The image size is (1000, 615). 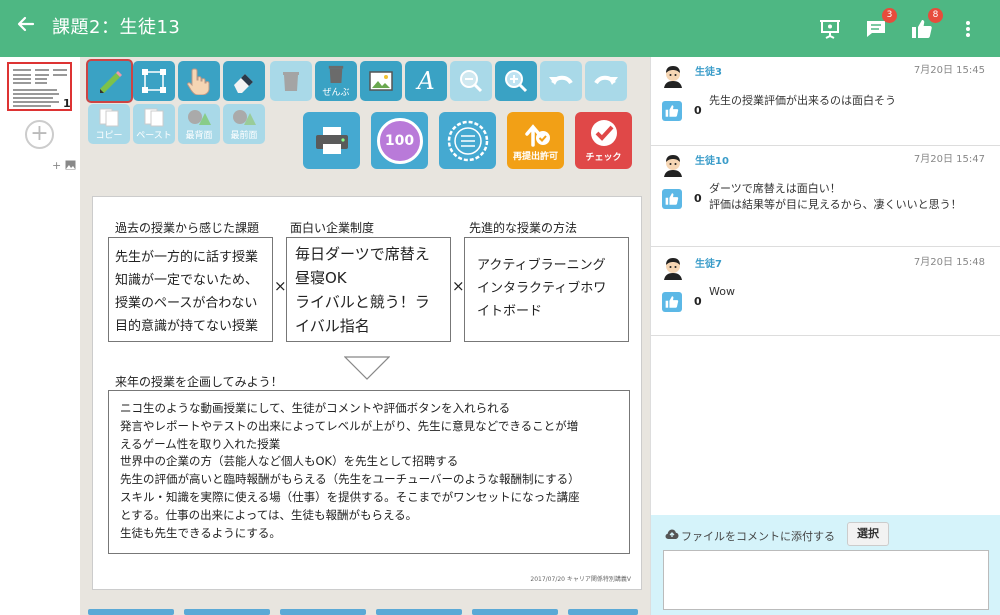 What do you see at coordinates (199, 81) in the screenshot?
I see `hand-tool` at bounding box center [199, 81].